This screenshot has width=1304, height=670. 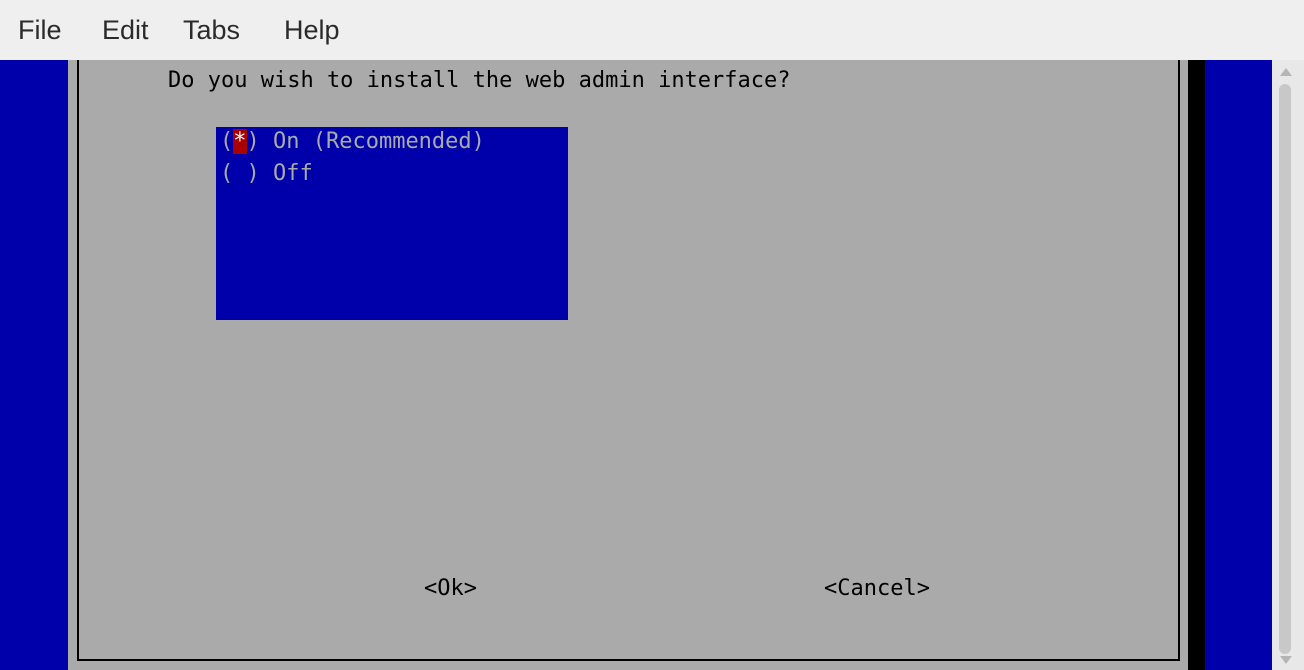 What do you see at coordinates (211, 30) in the screenshot?
I see `menu-tabs: Tabs` at bounding box center [211, 30].